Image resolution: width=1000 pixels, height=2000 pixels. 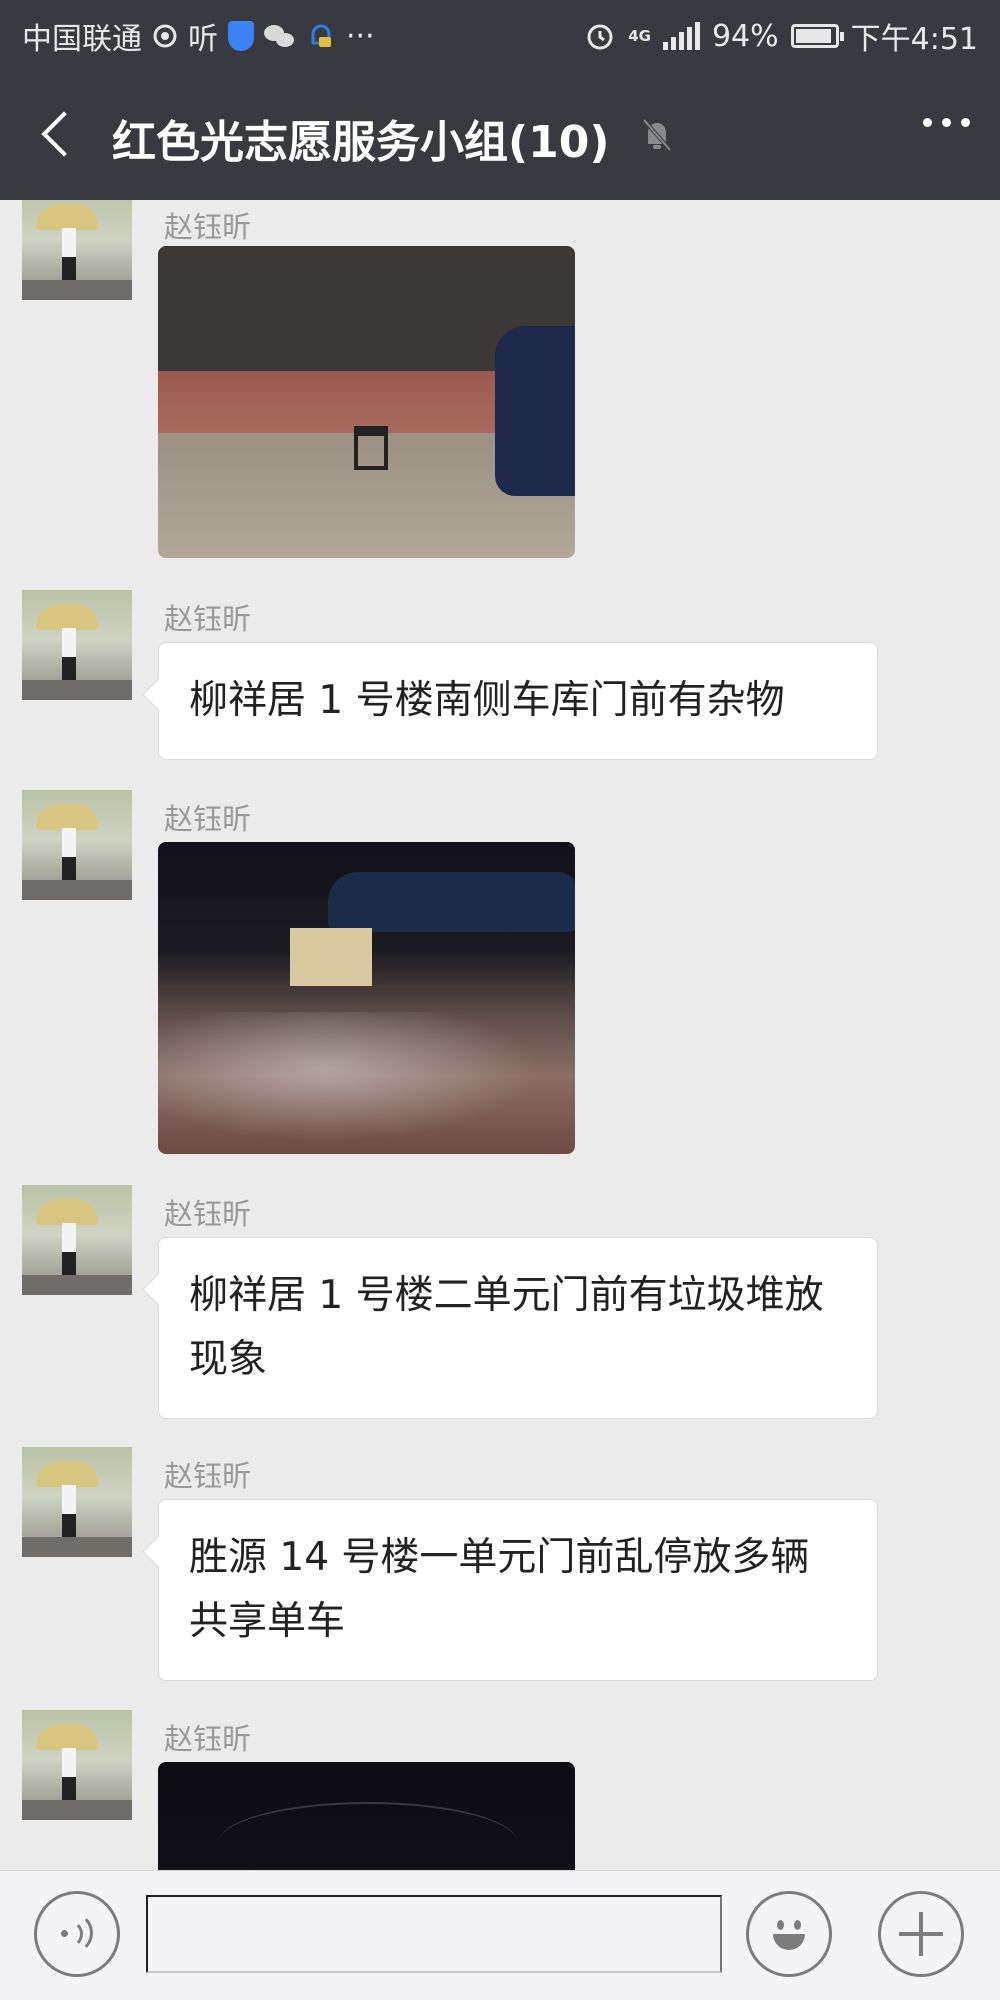 I want to click on muted-bell-icon, so click(x=657, y=134).